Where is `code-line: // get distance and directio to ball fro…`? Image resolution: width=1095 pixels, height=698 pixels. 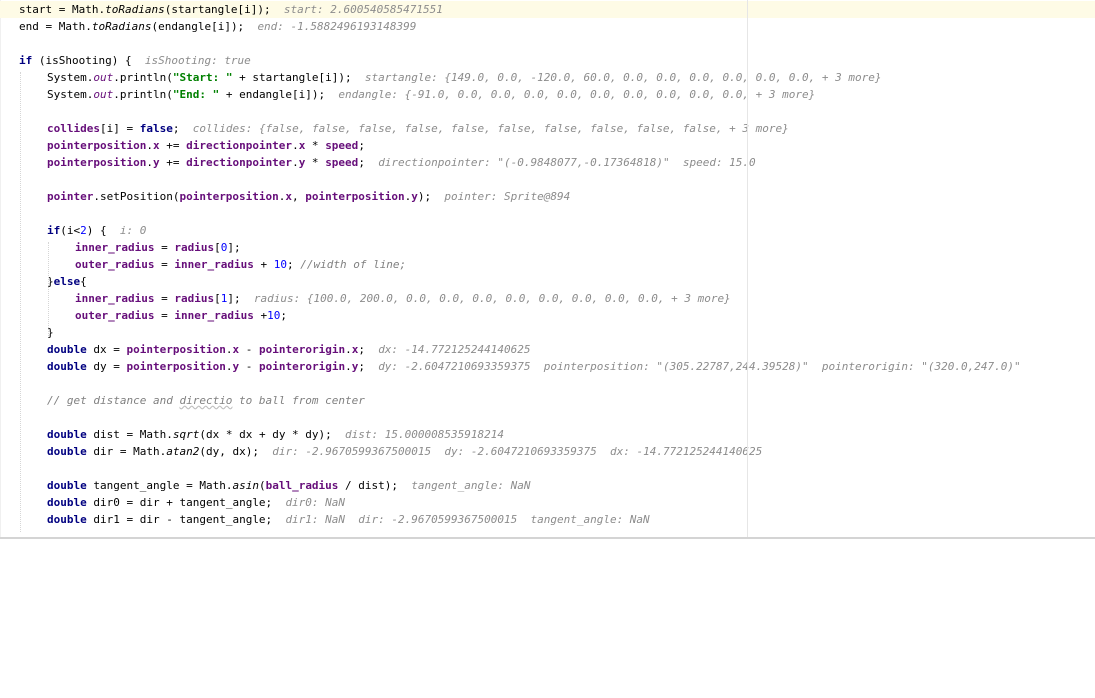
code-line: // get distance and directio to ball fro… is located at coordinates (547, 400).